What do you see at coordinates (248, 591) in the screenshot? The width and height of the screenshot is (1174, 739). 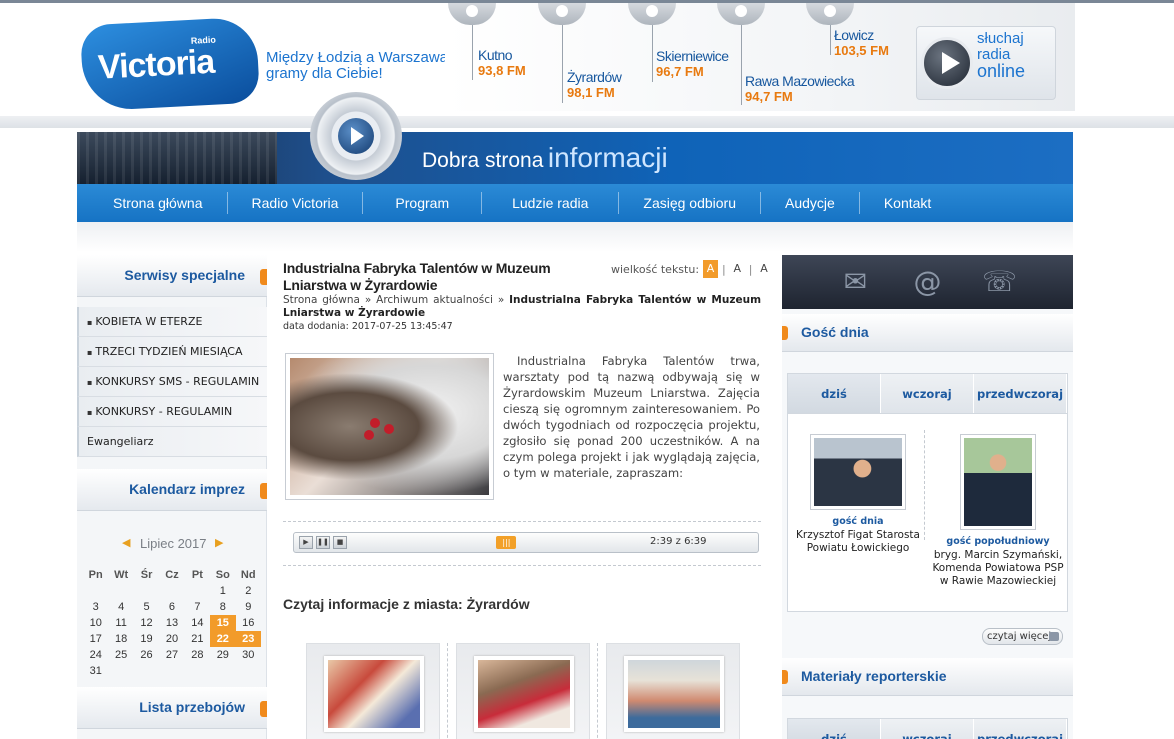 I see `calendar-day: 2` at bounding box center [248, 591].